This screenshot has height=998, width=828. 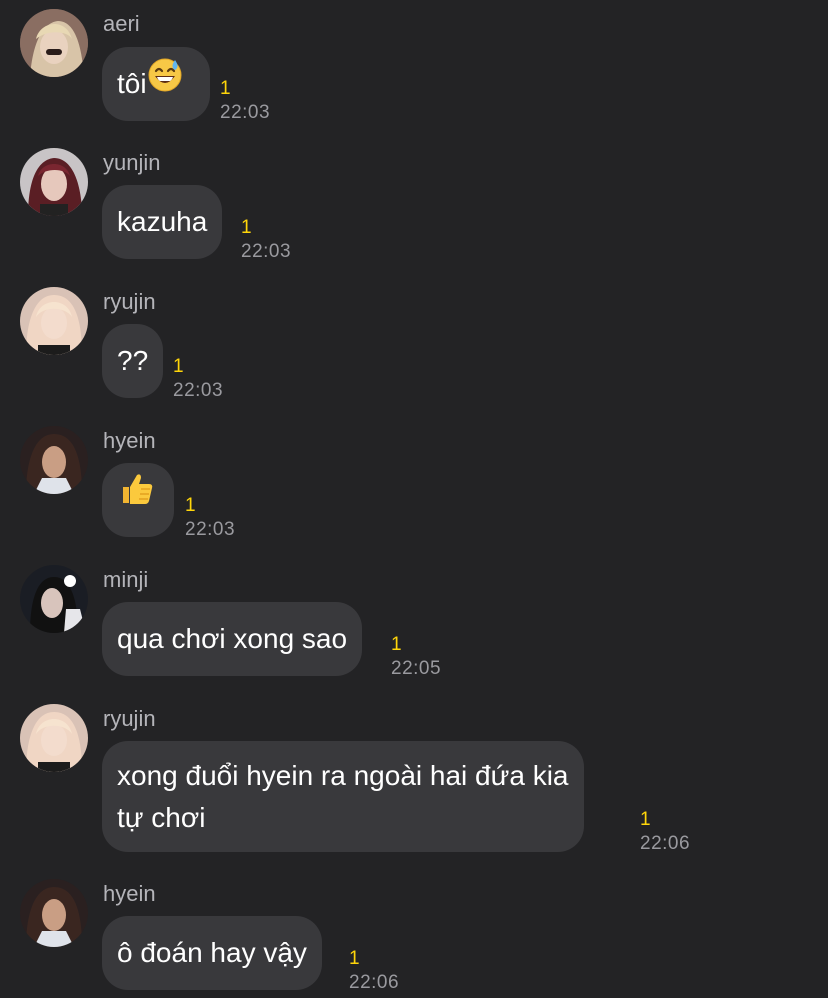 I want to click on message-bubble: ô đoán hay vậy, so click(x=212, y=953).